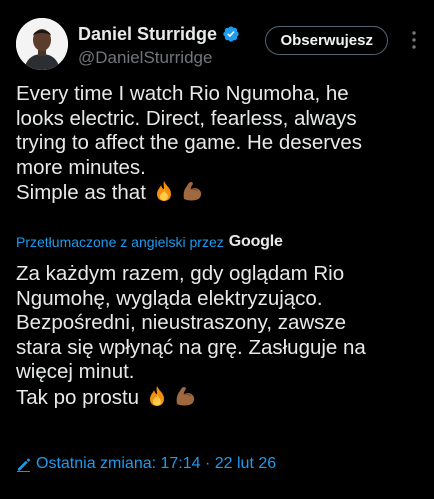 This screenshot has height=499, width=434. What do you see at coordinates (169, 298) in the screenshot?
I see `translated-line: Ngumohę, wygląda elektryzująco.` at bounding box center [169, 298].